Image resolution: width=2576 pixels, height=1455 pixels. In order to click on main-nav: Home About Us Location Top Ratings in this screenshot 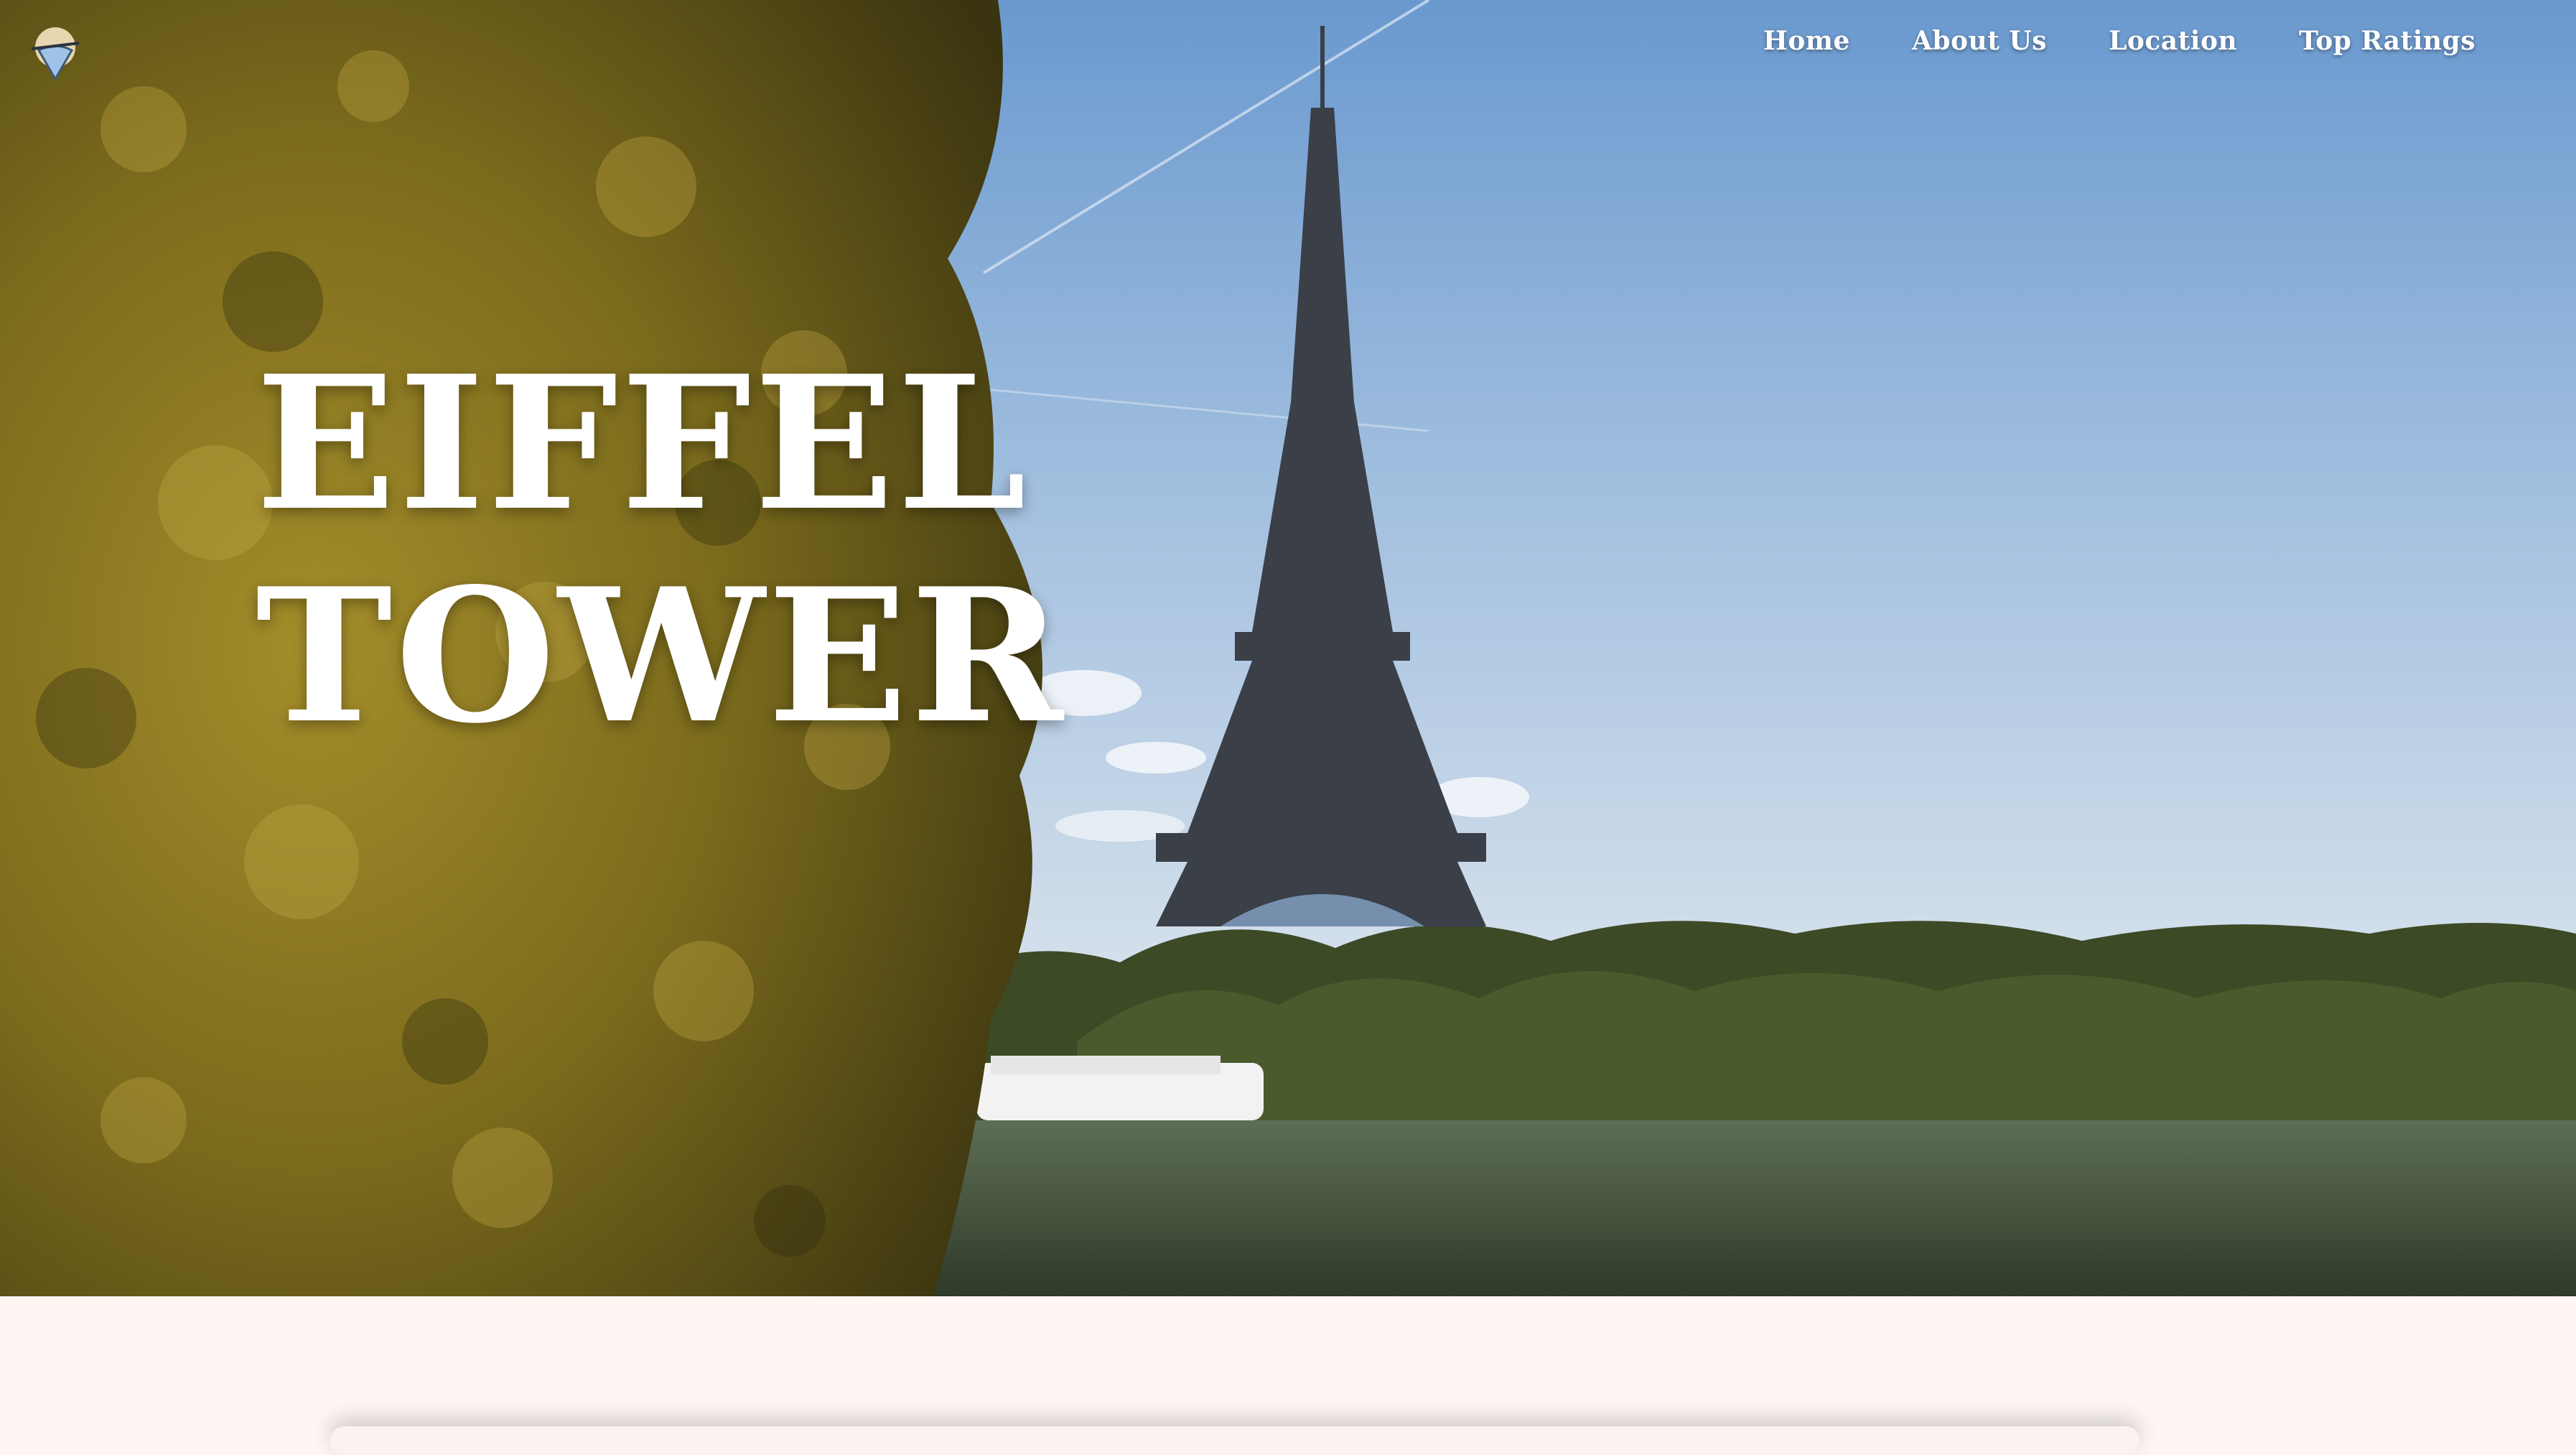, I will do `click(2119, 41)`.